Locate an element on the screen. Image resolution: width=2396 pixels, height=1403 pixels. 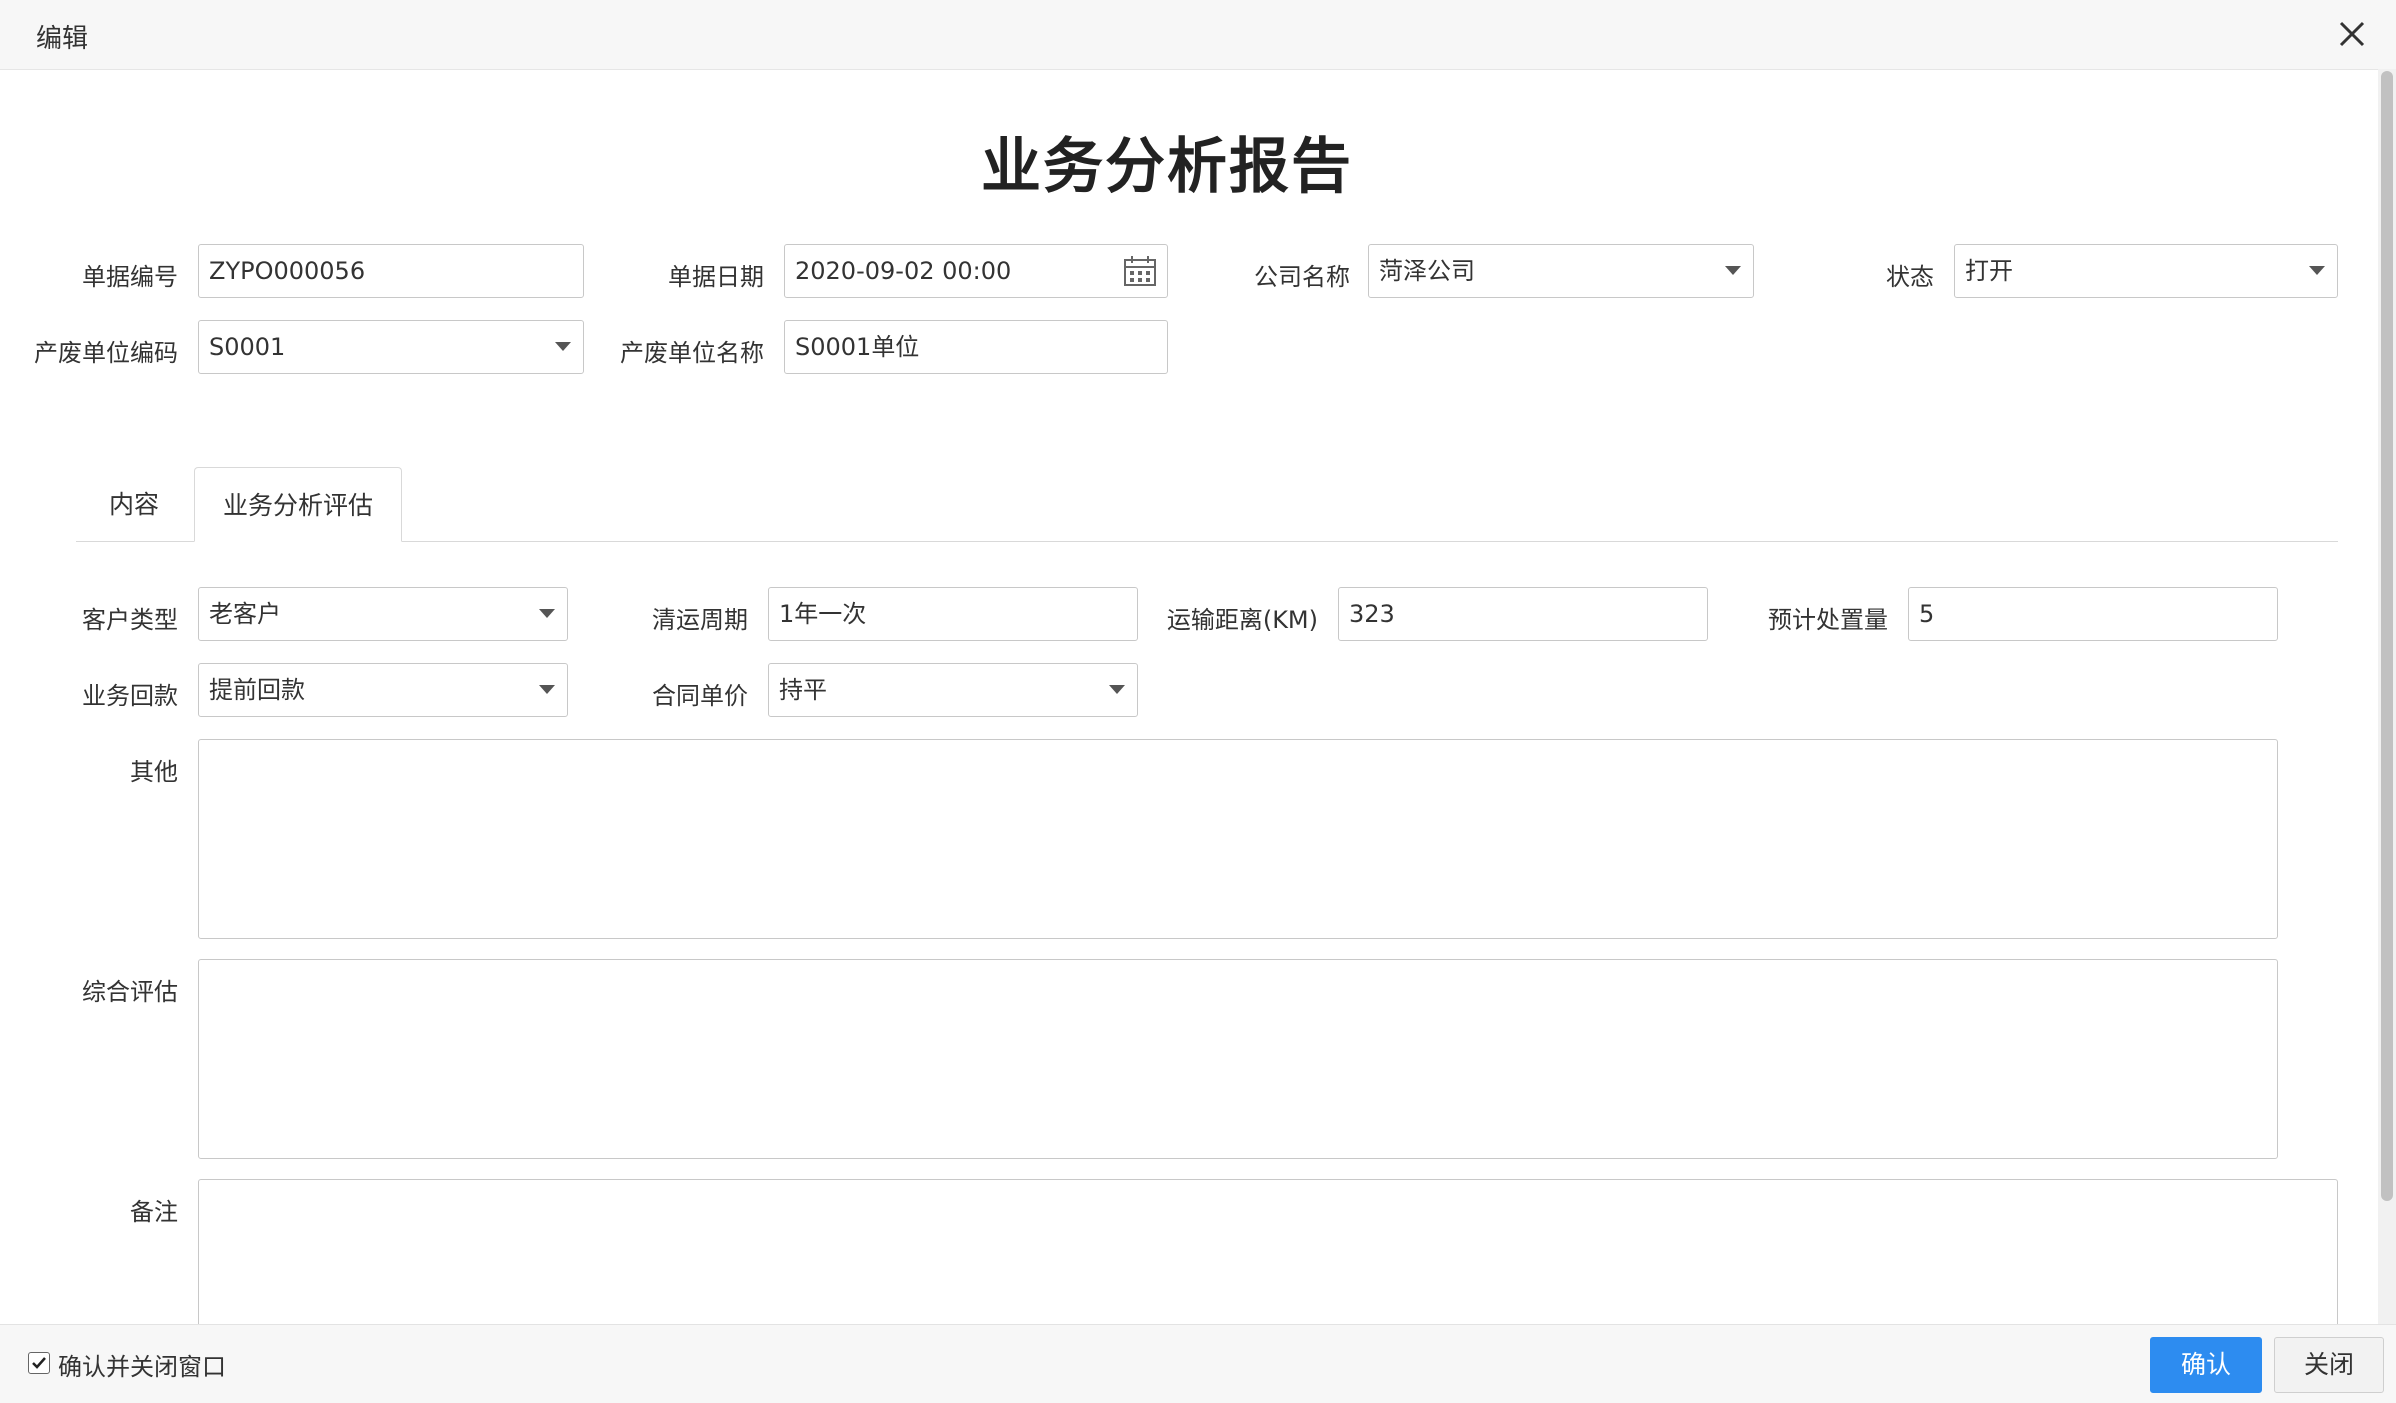
remark-label: 备注 is located at coordinates (154, 1212).